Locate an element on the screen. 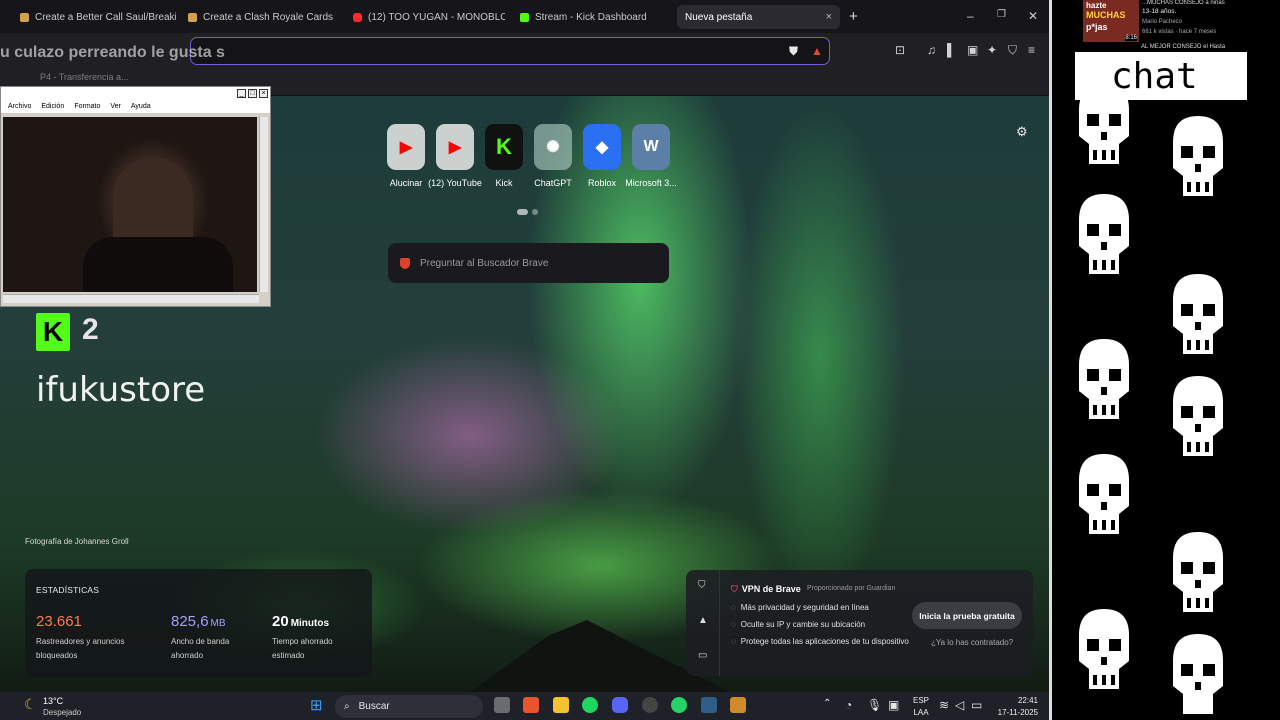 This screenshot has height=720, width=1280. tab-tierlist-saul: Create a Better Call Saul/Breaking Ba is located at coordinates (94, 17).